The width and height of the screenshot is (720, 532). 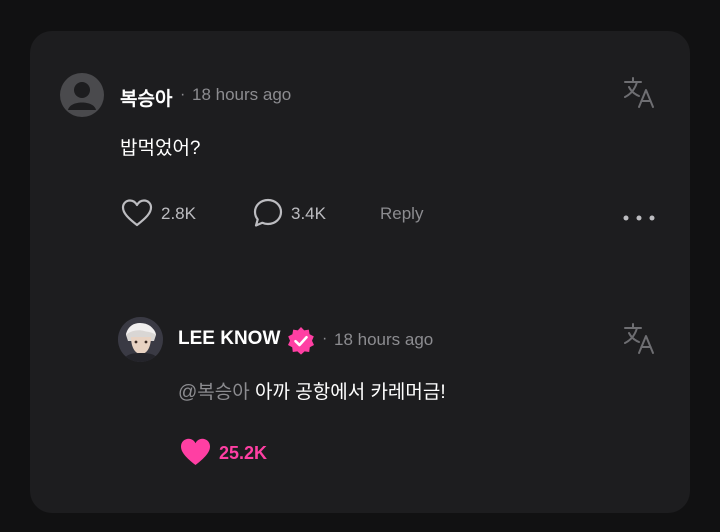 I want to click on profile-photo-icon, so click(x=140, y=339).